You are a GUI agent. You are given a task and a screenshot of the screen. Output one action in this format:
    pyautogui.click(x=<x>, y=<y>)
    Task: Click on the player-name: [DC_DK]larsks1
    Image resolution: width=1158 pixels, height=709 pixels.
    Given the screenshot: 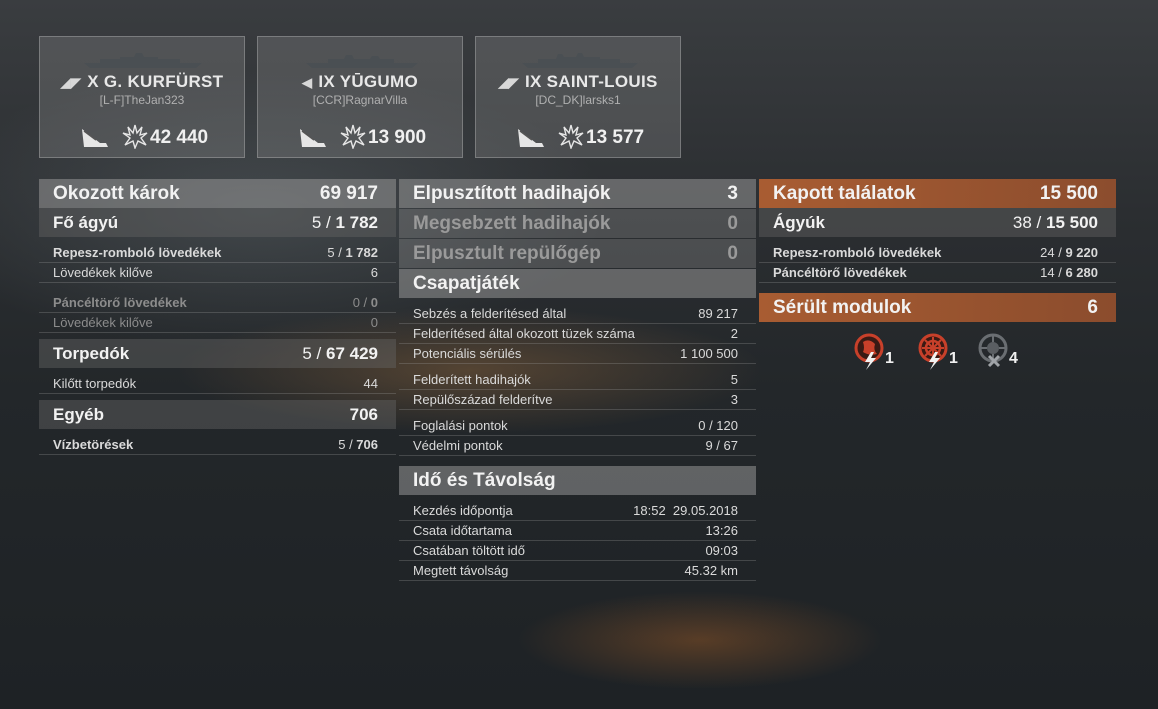 What is the action you would take?
    pyautogui.click(x=578, y=100)
    